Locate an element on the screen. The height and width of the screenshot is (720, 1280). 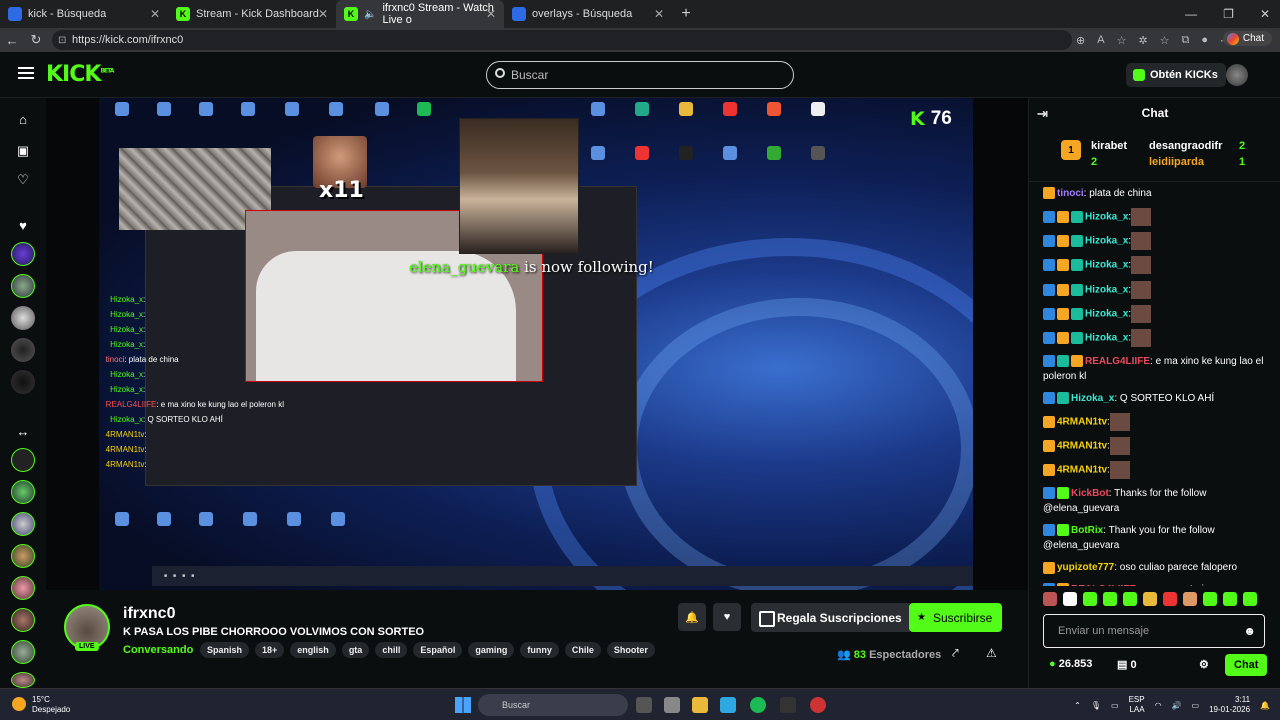
tag: Chile is located at coordinates (582, 650).